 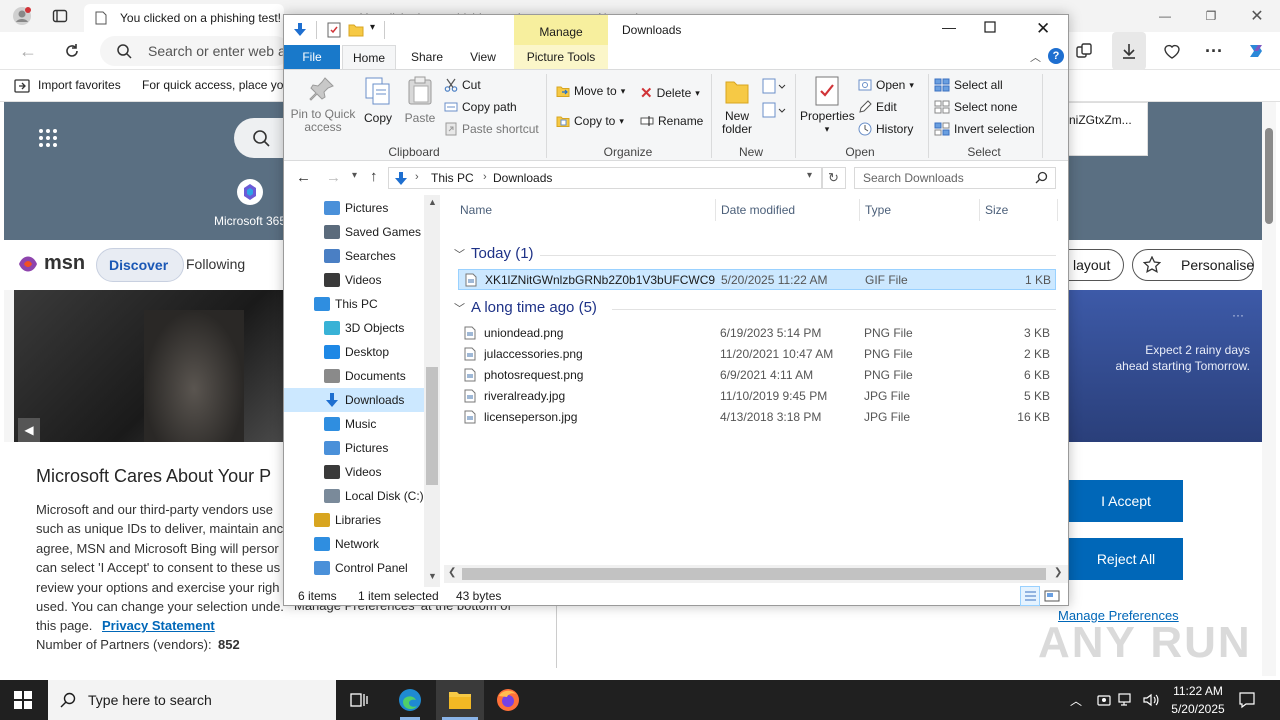 What do you see at coordinates (1030, 596) in the screenshot?
I see `details-view-icon` at bounding box center [1030, 596].